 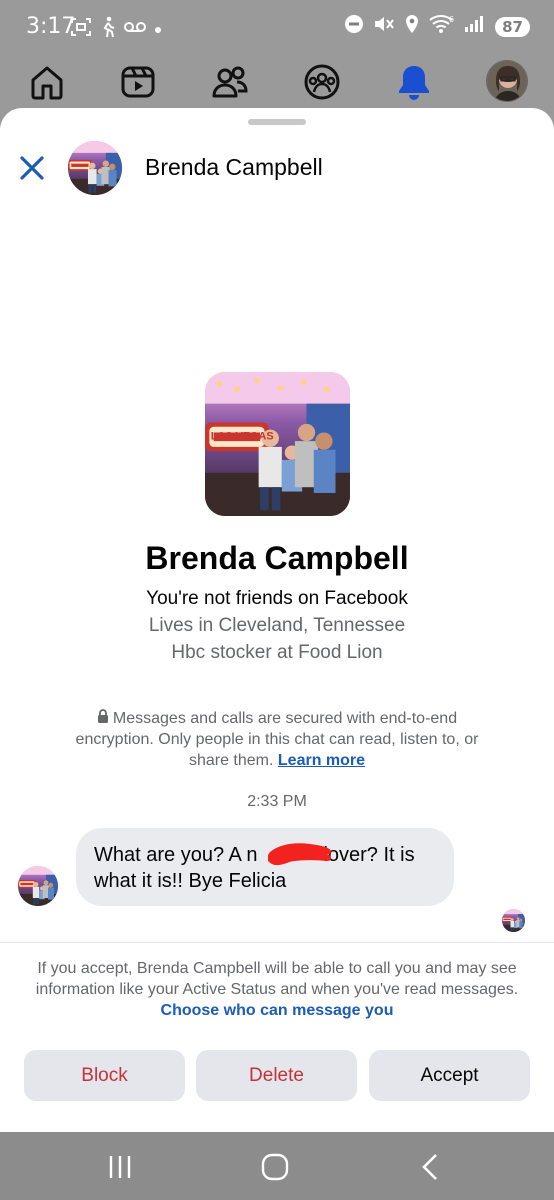 I want to click on profile-work: Hbc stocker at Food Lion, so click(x=277, y=652).